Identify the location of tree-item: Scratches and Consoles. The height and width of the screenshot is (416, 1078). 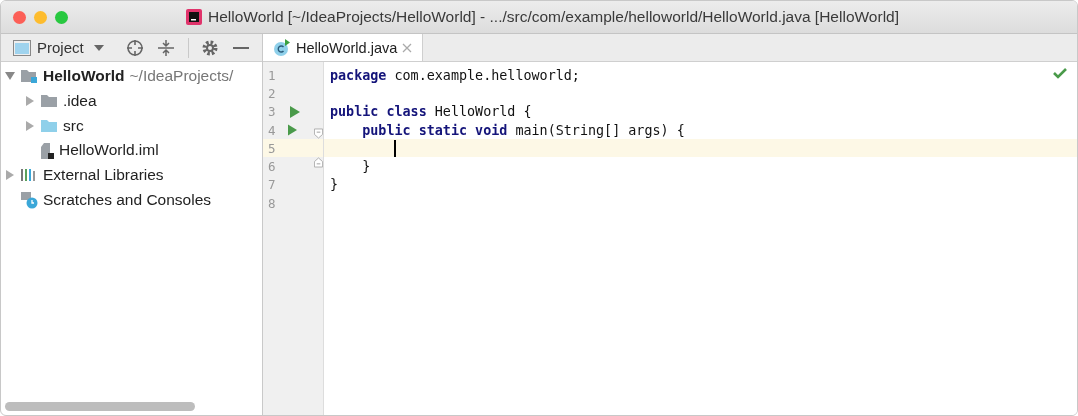
(127, 199).